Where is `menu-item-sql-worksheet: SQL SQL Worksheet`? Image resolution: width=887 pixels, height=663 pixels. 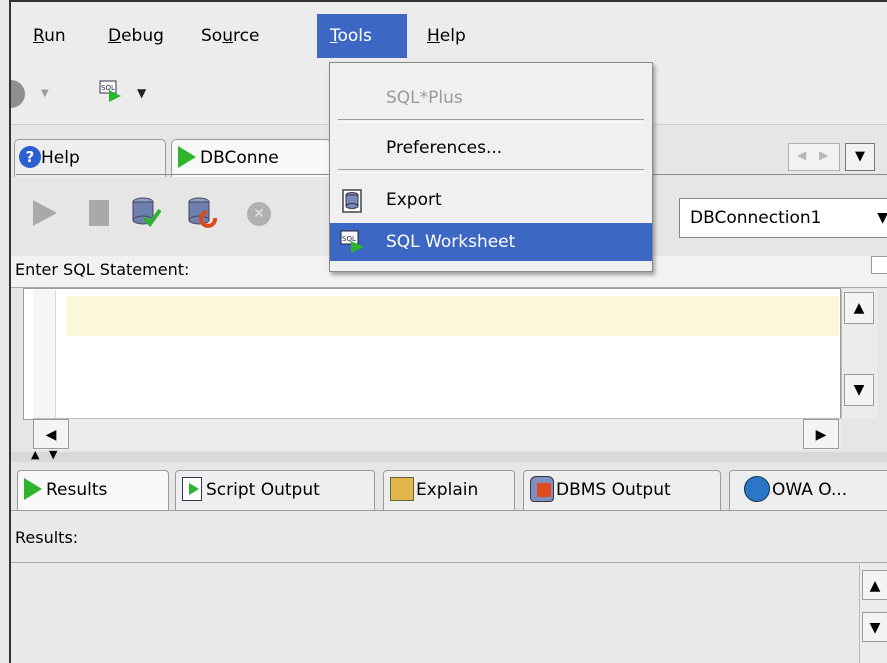
menu-item-sql-worksheet: SQL SQL Worksheet is located at coordinates (491, 242).